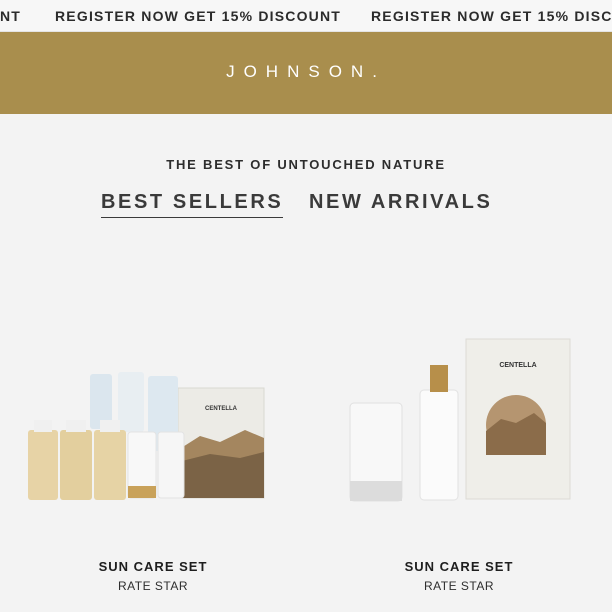 The width and height of the screenshot is (612, 612). I want to click on brand-logo: JOHNSON., so click(306, 72).